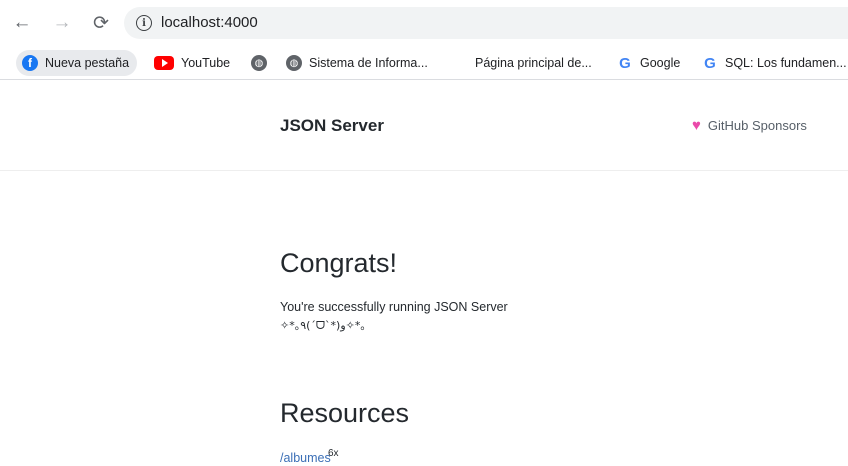 The width and height of the screenshot is (848, 466). I want to click on resource-link-albumes: /albumes, so click(305, 458).